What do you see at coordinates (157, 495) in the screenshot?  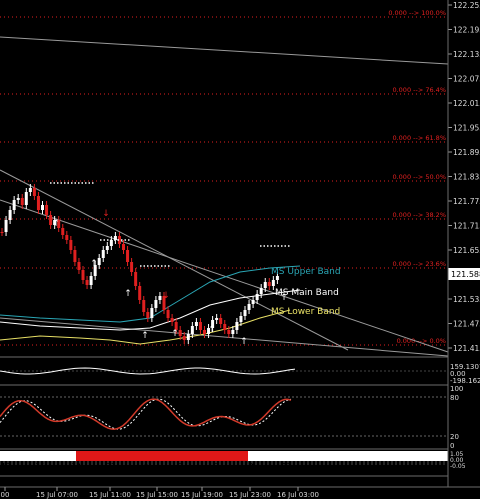 I see `time-axis-label: 15 Jul 15:00` at bounding box center [157, 495].